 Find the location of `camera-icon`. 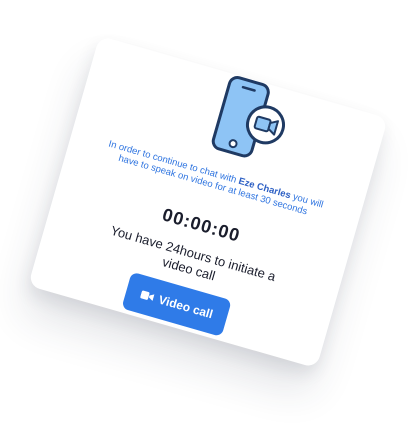

camera-icon is located at coordinates (147, 295).